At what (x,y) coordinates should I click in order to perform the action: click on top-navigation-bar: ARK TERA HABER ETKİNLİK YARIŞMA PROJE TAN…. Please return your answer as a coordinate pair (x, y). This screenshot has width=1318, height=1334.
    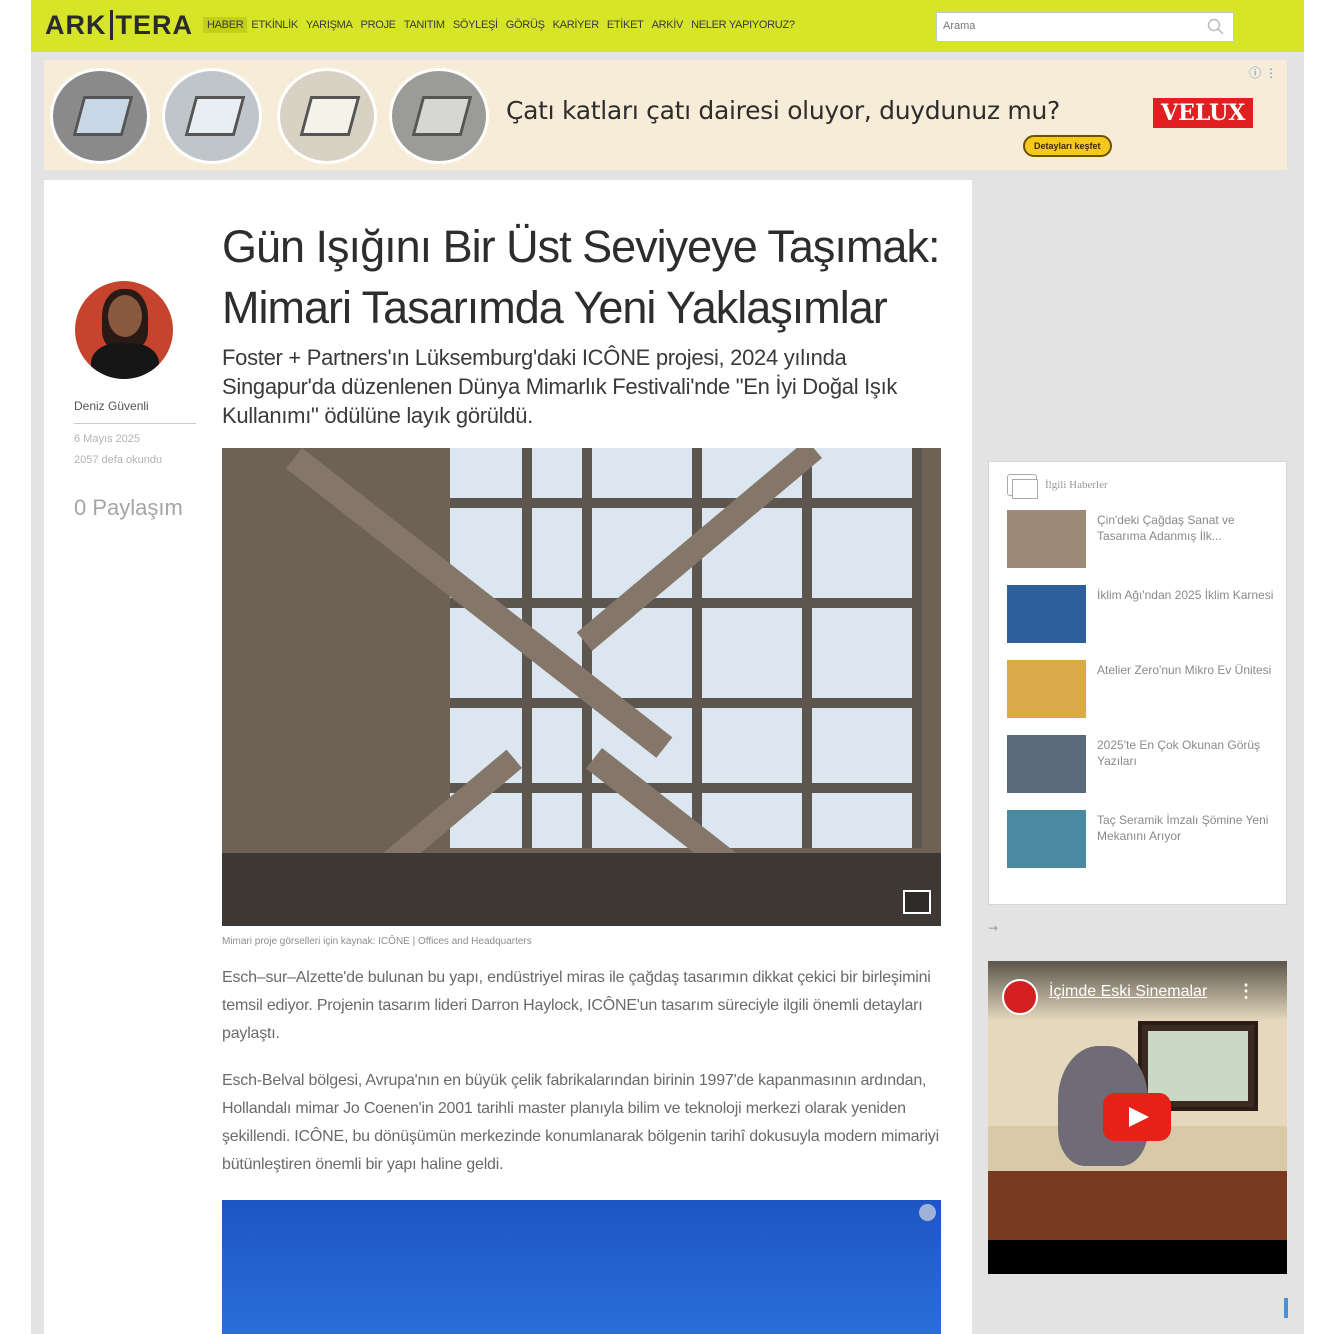
    Looking at the image, I should click on (667, 26).